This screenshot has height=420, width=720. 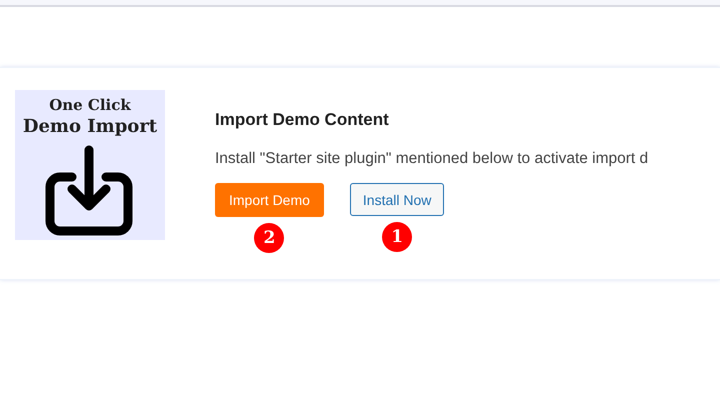 I want to click on step-badge: 2, so click(x=269, y=238).